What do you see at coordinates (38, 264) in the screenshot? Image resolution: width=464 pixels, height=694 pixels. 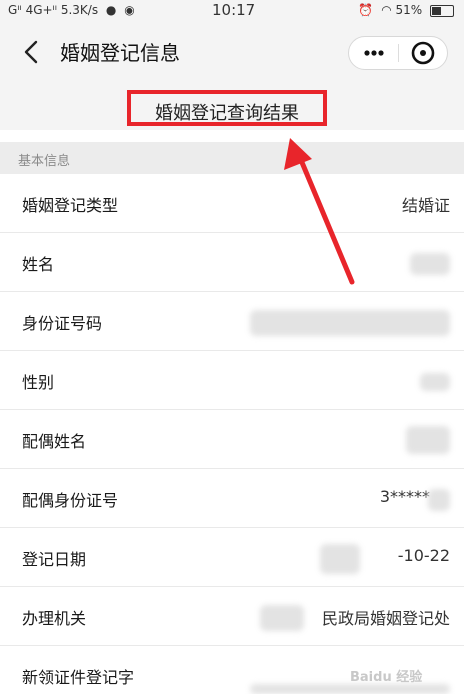 I see `row-label: 姓名` at bounding box center [38, 264].